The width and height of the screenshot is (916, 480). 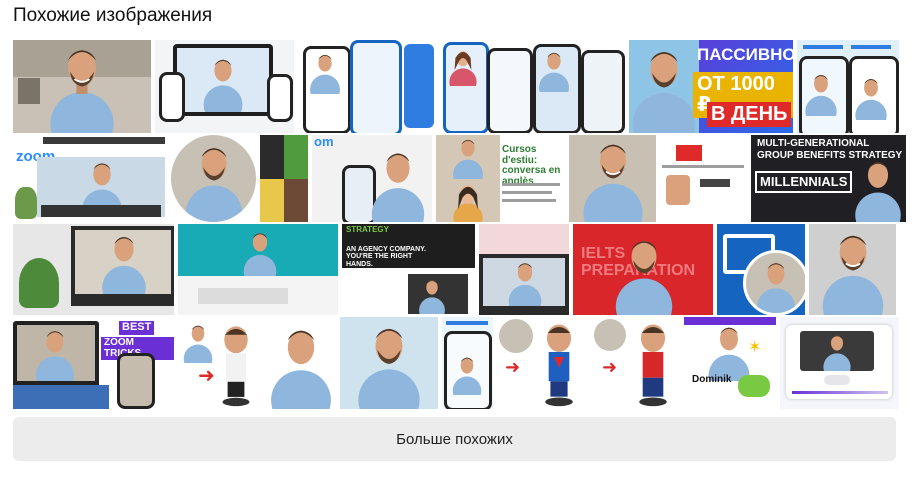 I want to click on overlay-text: BEST, so click(x=137, y=328).